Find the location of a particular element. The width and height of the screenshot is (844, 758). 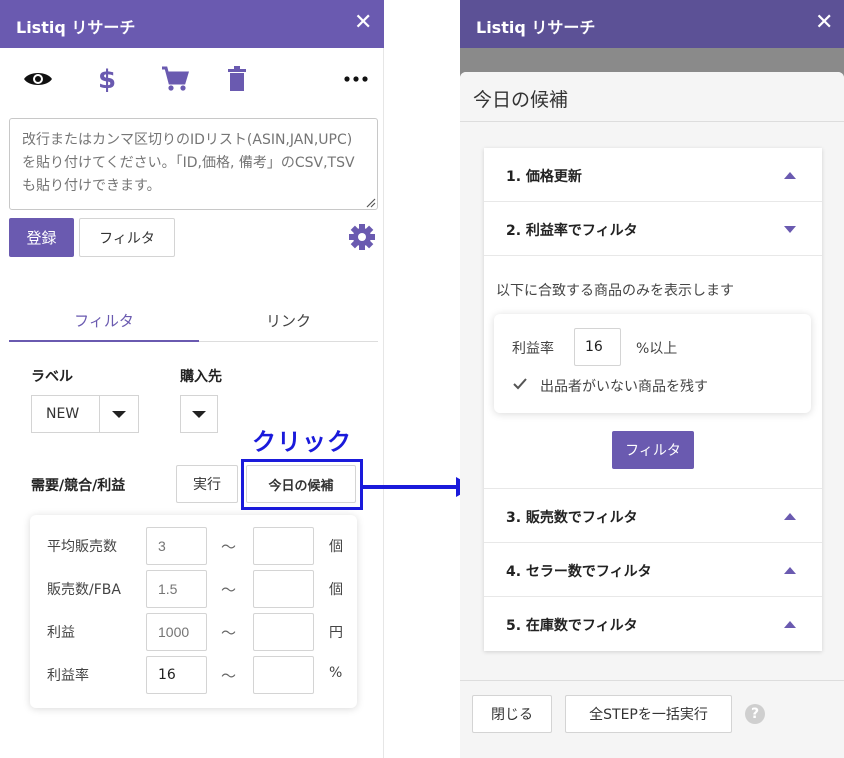

range-label: 利益 is located at coordinates (61, 633).